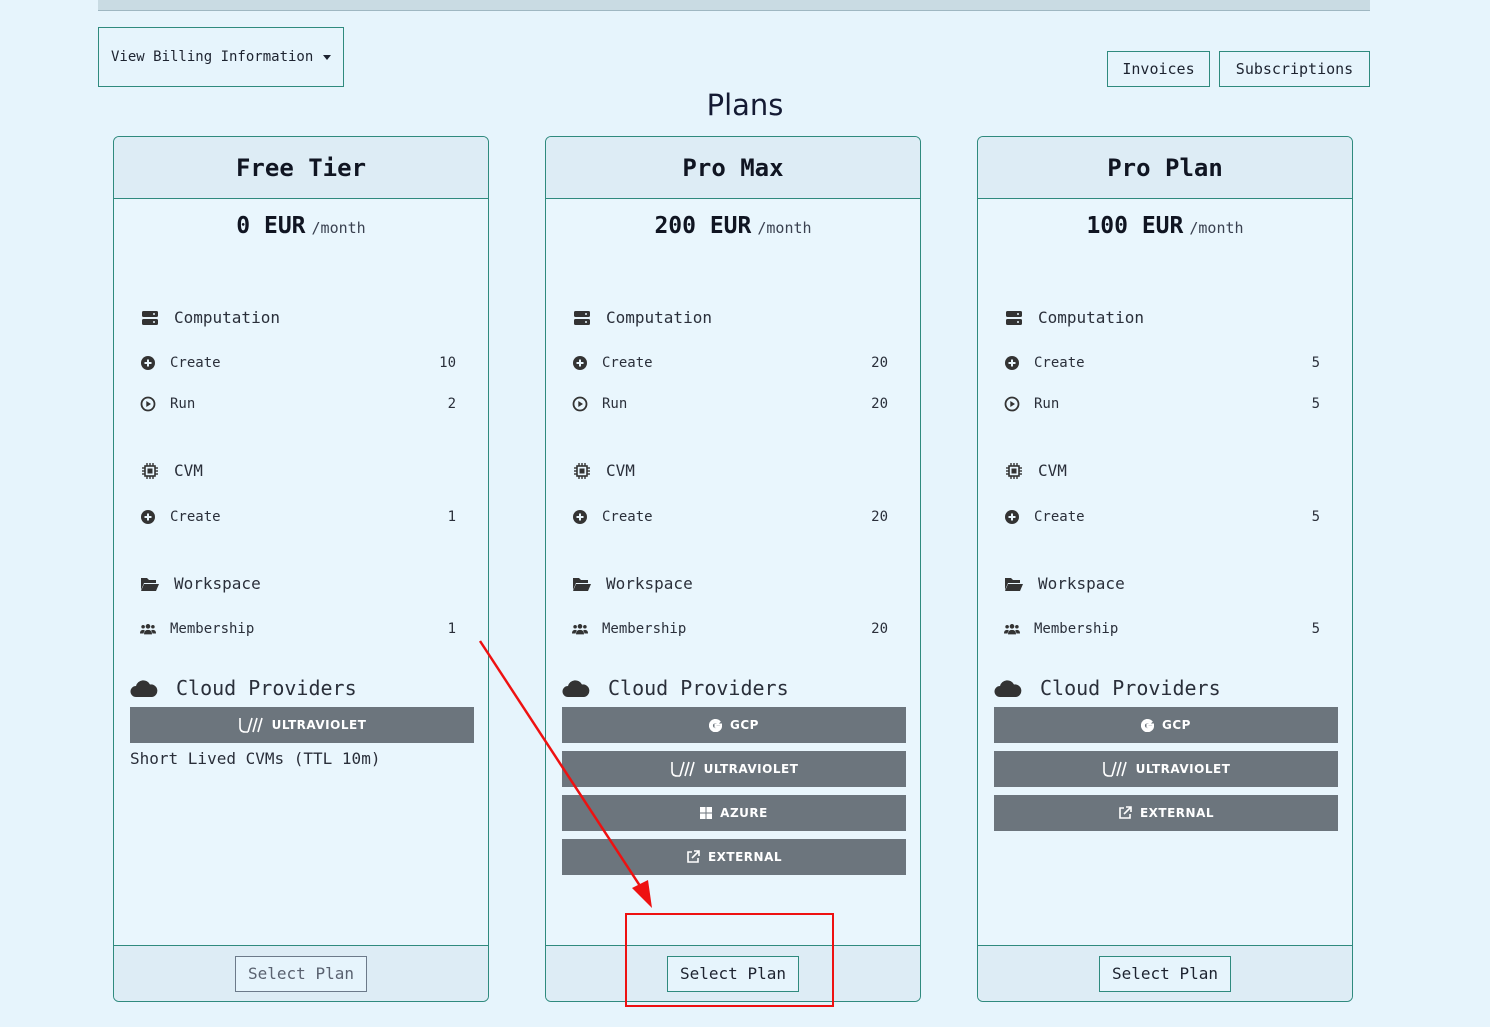 This screenshot has width=1490, height=1027. What do you see at coordinates (451, 517) in the screenshot?
I see `cvm-create-row-value: 1` at bounding box center [451, 517].